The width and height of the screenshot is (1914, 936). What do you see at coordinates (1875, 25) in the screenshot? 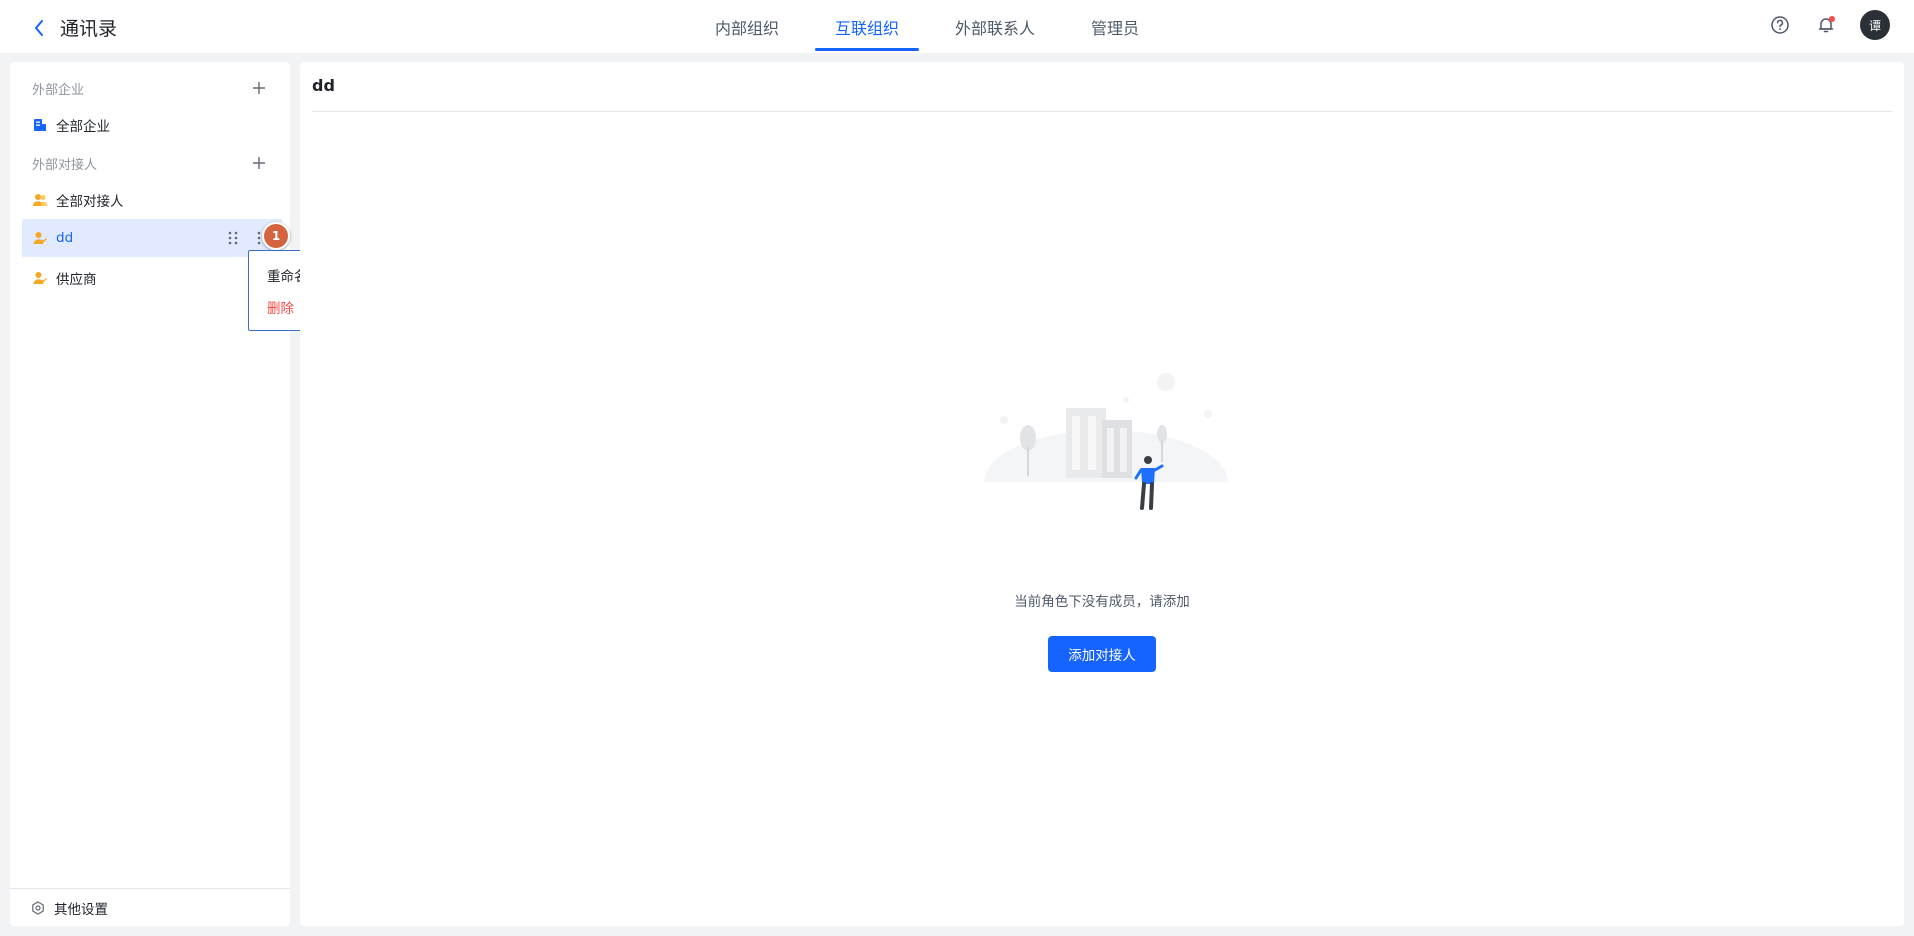
I see `avatar: 谭` at bounding box center [1875, 25].